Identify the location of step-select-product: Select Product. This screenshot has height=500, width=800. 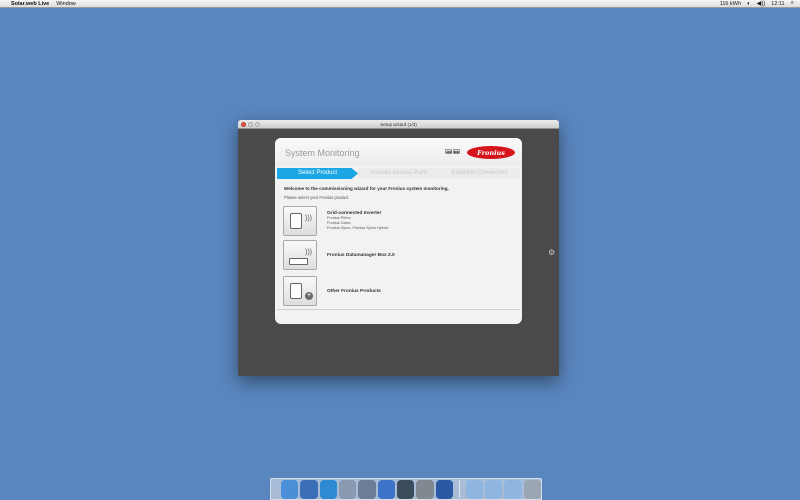
(317, 173).